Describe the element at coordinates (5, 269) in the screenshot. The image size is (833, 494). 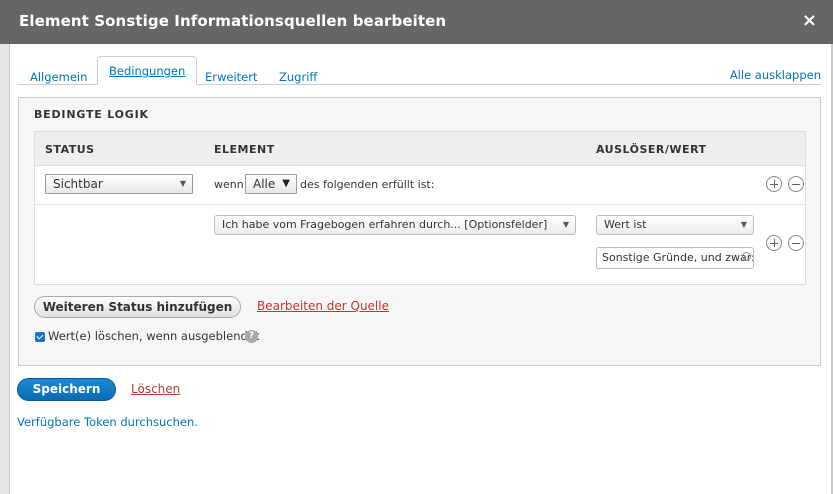
I see `left-edge` at that location.